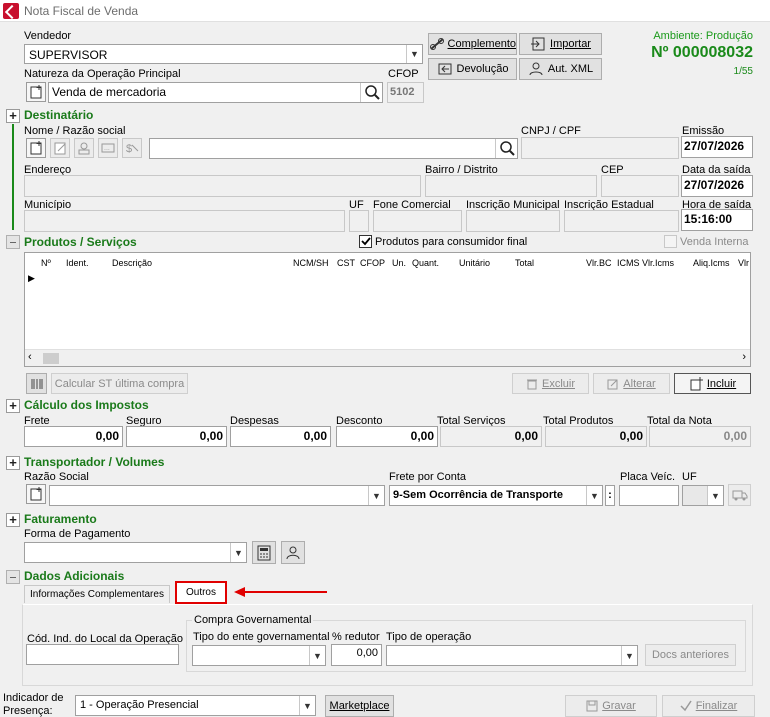  What do you see at coordinates (631, 383) in the screenshot?
I see `alterar-button: Alterar` at bounding box center [631, 383].